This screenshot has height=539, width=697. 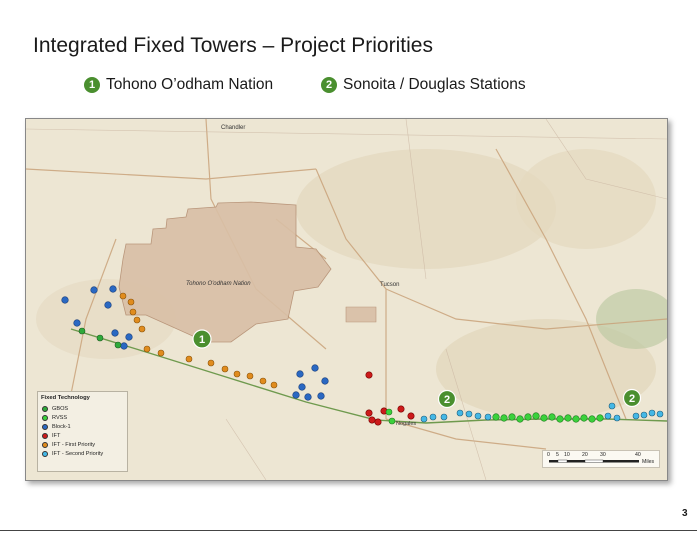 I want to click on svg-text: Chandler, so click(x=233, y=128).